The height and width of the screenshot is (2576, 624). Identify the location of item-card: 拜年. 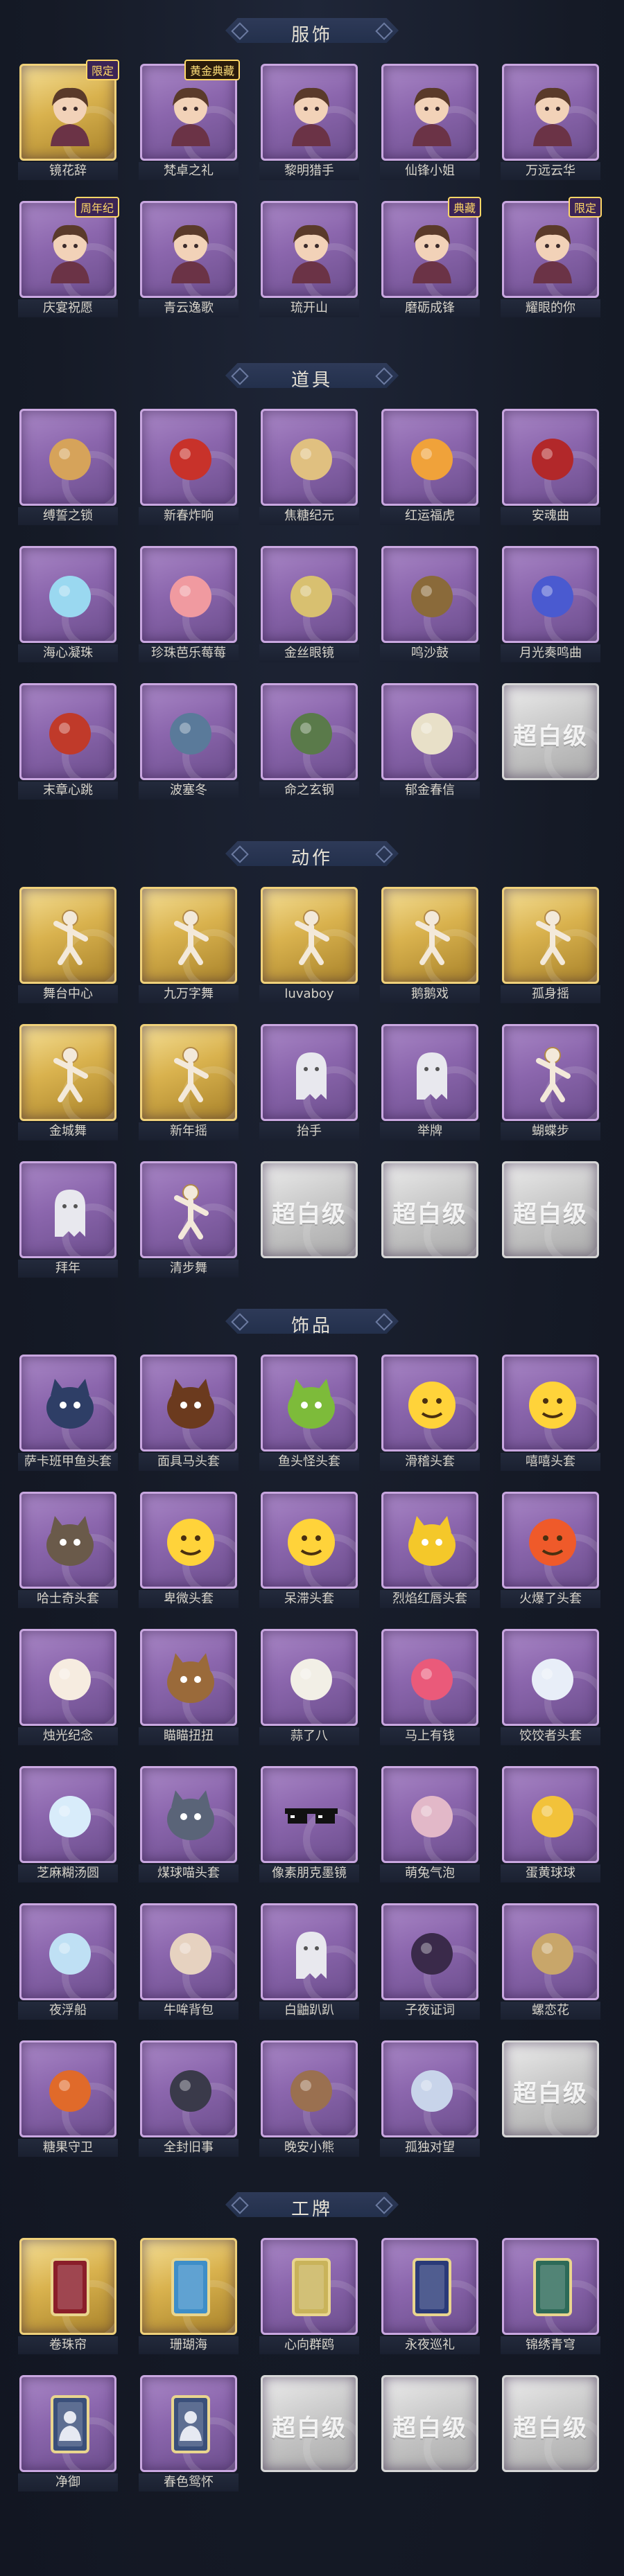
(68, 1219).